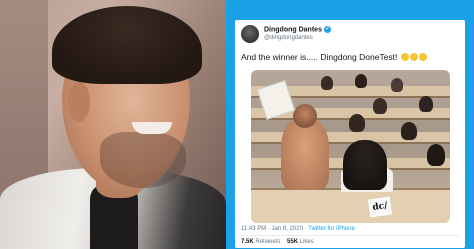 The width and height of the screenshot is (474, 249). Describe the element at coordinates (305, 154) in the screenshot. I see `shirtless-student` at that location.